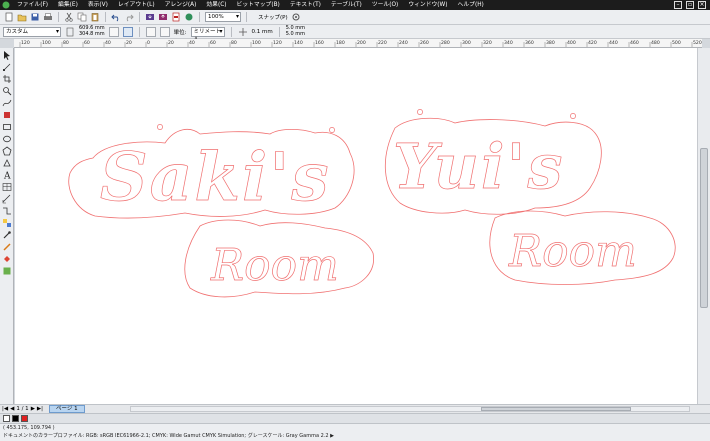 The height and width of the screenshot is (441, 710). What do you see at coordinates (68, 5) in the screenshot?
I see `menu-edit: 編集(E)` at bounding box center [68, 5].